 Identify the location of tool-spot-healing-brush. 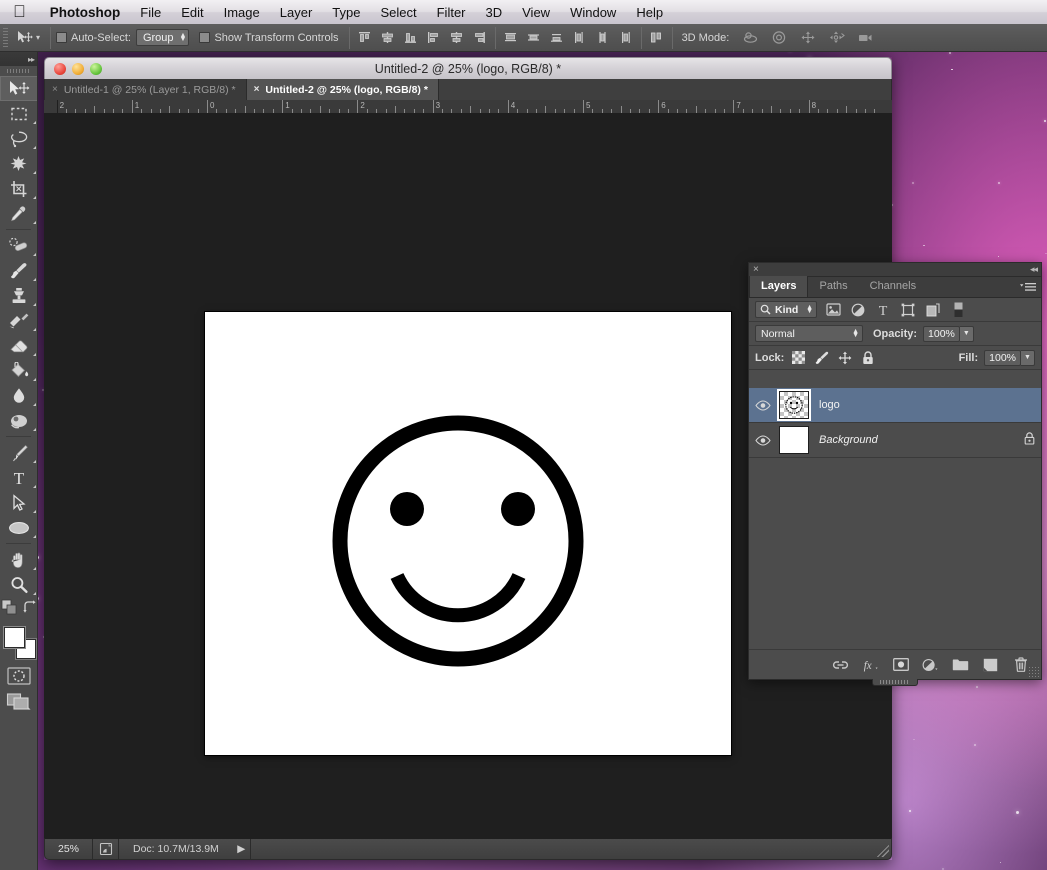
(18, 245).